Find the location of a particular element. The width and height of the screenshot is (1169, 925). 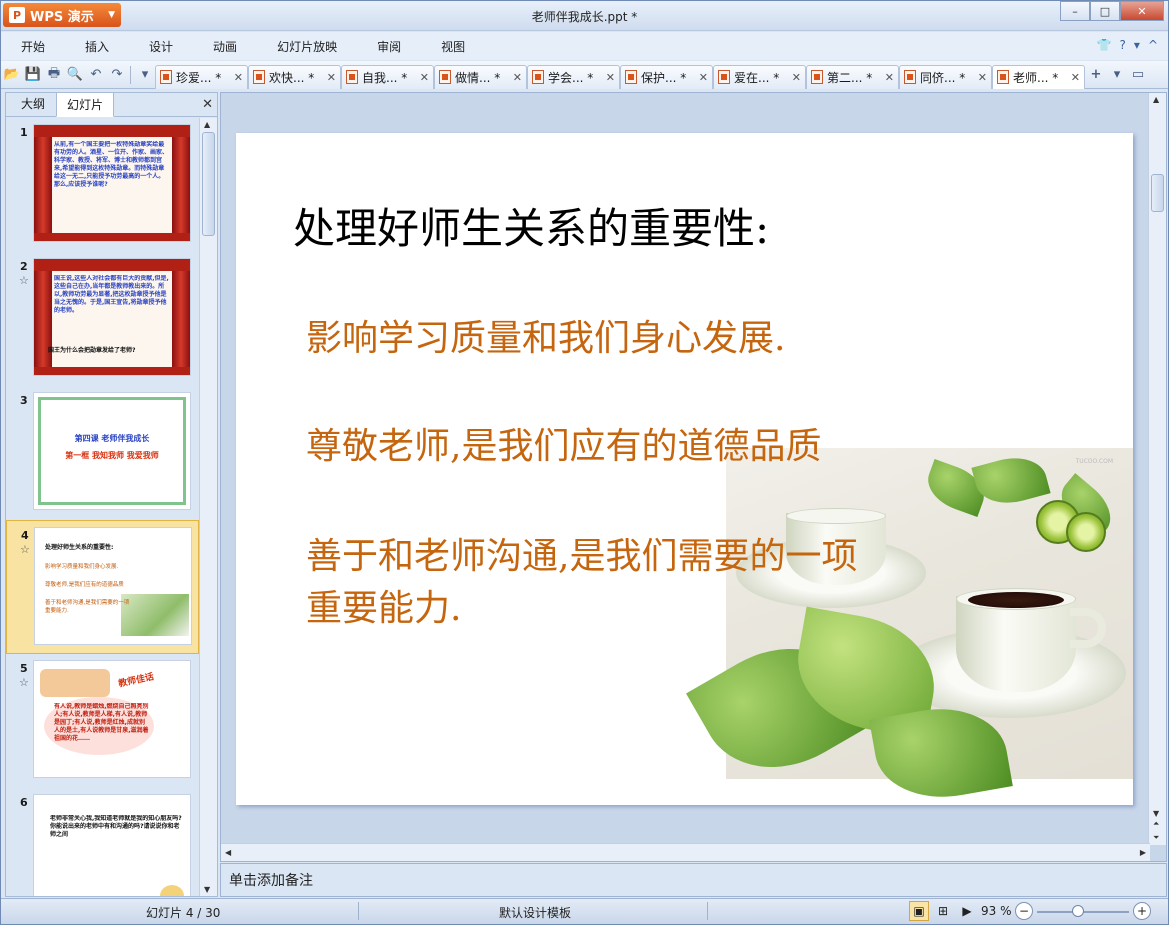

notes-placeholder: 单击添加备注 is located at coordinates (693, 880).